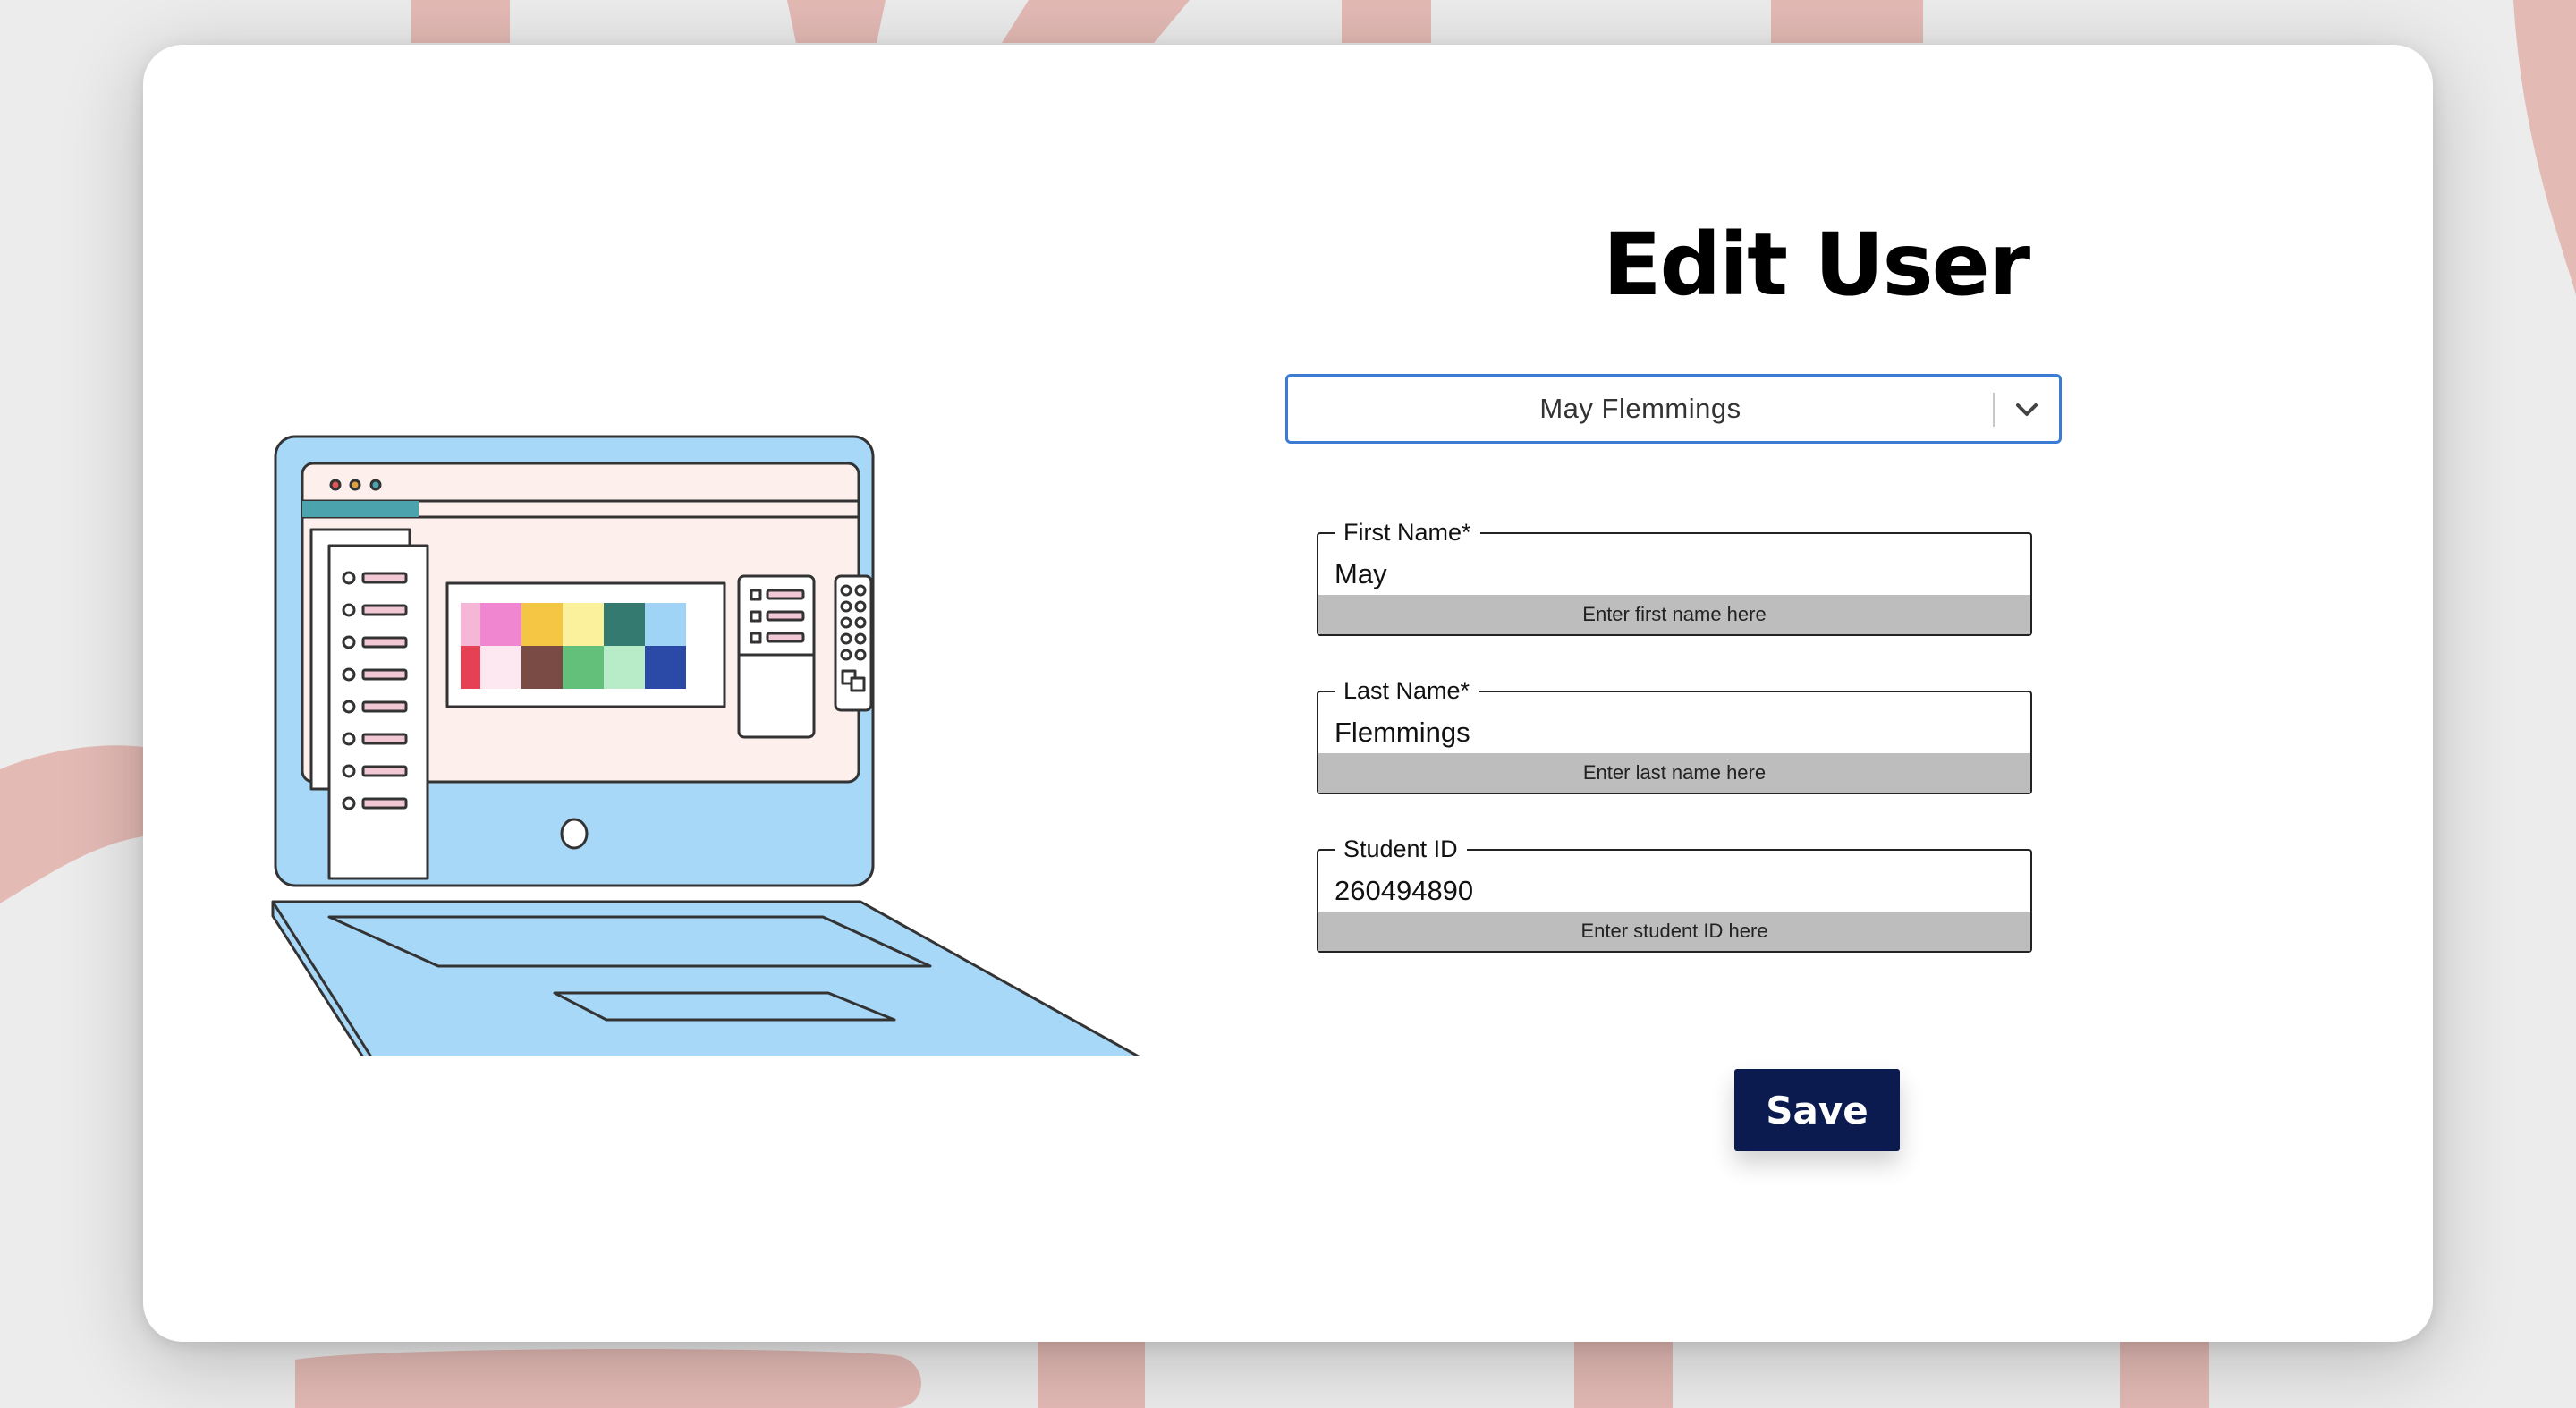 The height and width of the screenshot is (1408, 2576). I want to click on page-title: Edit User, so click(1816, 265).